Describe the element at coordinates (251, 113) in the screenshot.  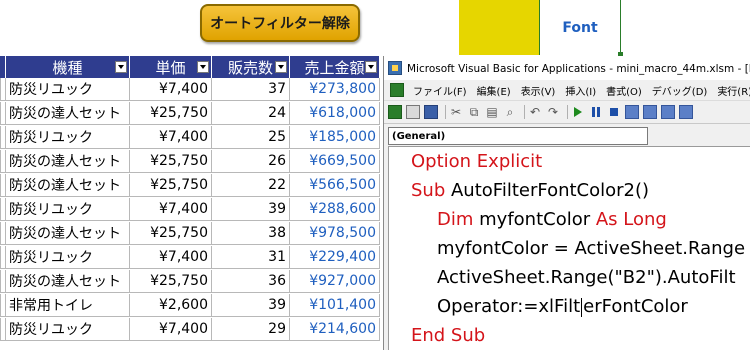
I see `qty-cell: 24` at that location.